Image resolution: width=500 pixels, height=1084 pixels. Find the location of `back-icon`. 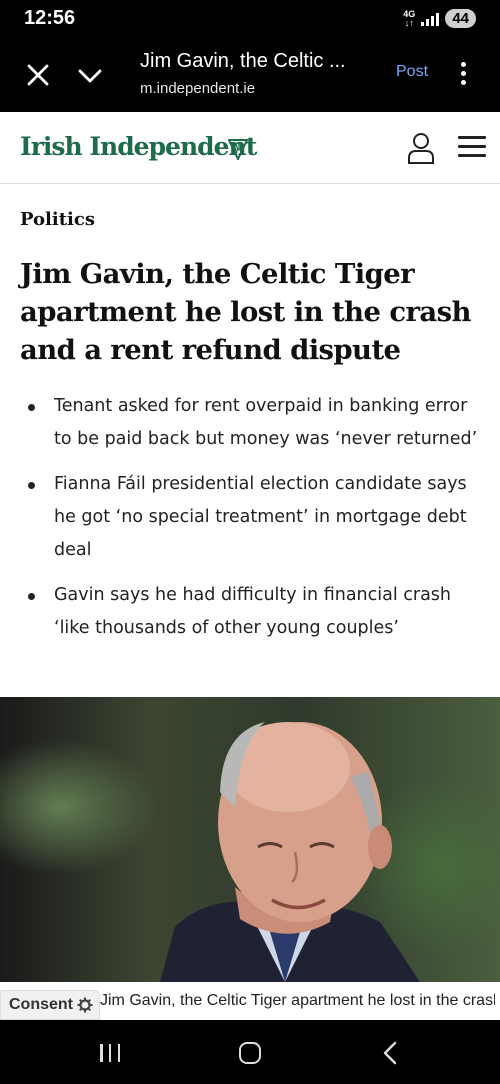

back-icon is located at coordinates (390, 1053).